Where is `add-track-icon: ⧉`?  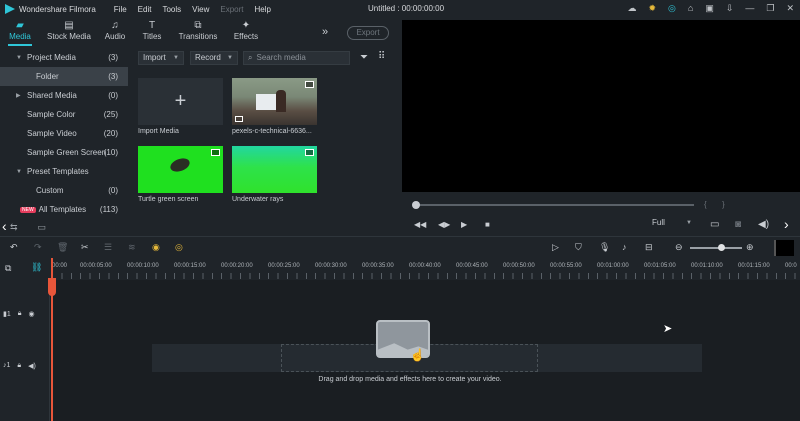
add-track-icon: ⧉ is located at coordinates (8, 268).